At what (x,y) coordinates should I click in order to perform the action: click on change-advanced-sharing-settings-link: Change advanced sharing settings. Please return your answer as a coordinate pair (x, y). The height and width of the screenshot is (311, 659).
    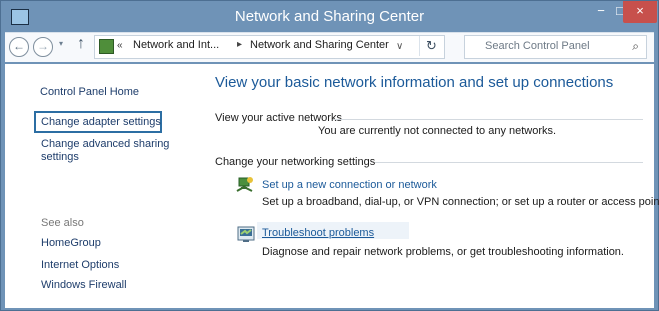
    Looking at the image, I should click on (111, 151).